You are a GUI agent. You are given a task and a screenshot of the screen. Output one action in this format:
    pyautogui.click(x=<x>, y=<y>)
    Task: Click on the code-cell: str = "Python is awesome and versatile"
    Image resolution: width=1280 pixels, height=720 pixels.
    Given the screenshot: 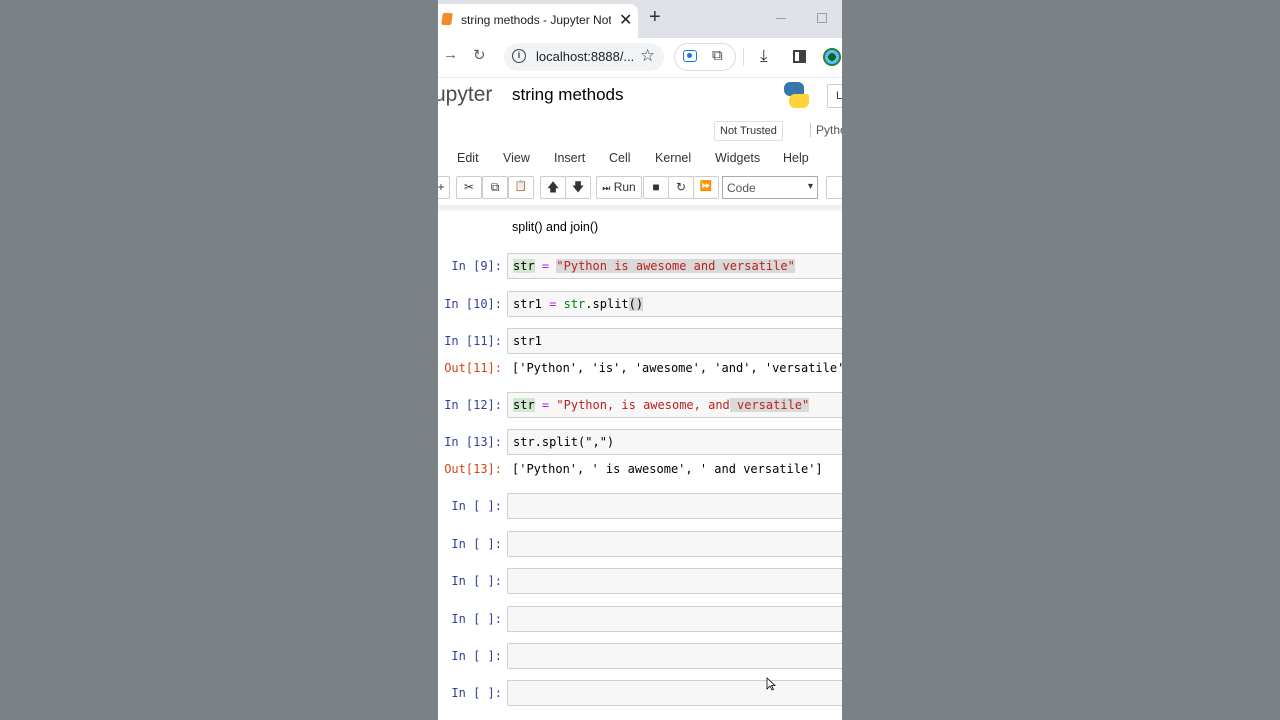 What is the action you would take?
    pyautogui.click(x=674, y=266)
    